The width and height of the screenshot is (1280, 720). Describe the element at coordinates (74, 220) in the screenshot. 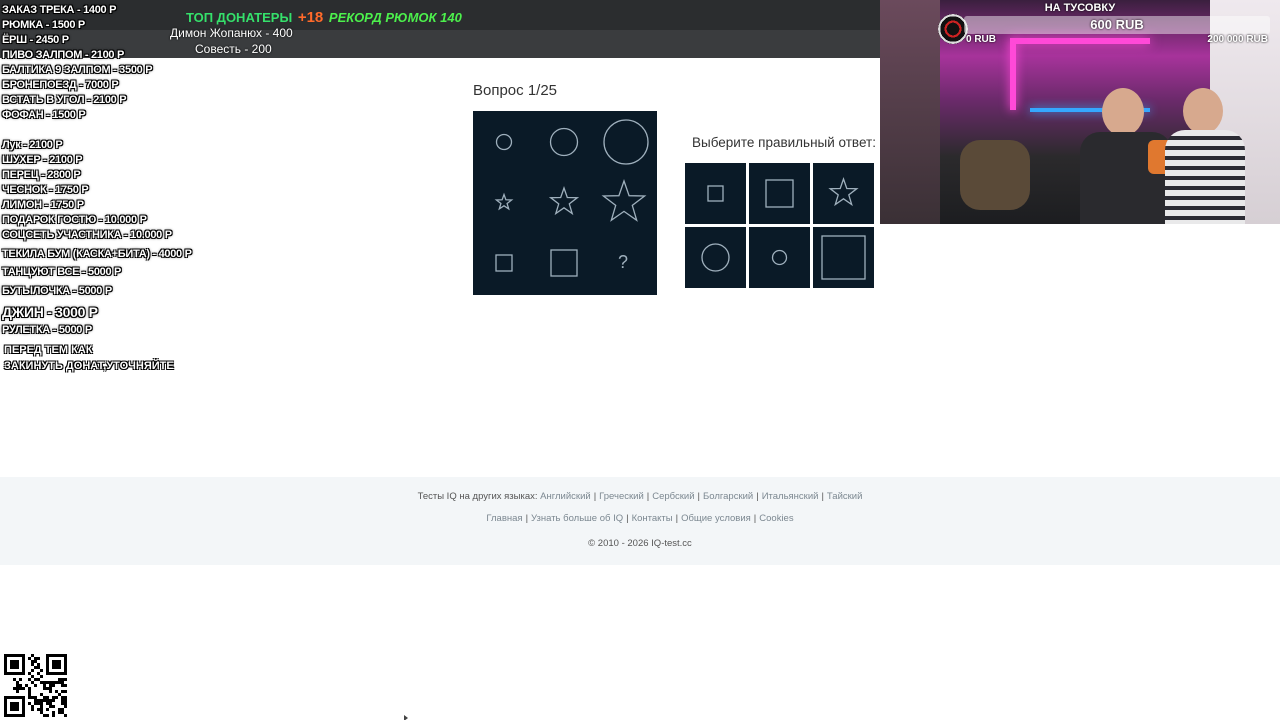

I see `price-item: ПОДАРОК ГОСТЮ - 10.000 Р` at that location.